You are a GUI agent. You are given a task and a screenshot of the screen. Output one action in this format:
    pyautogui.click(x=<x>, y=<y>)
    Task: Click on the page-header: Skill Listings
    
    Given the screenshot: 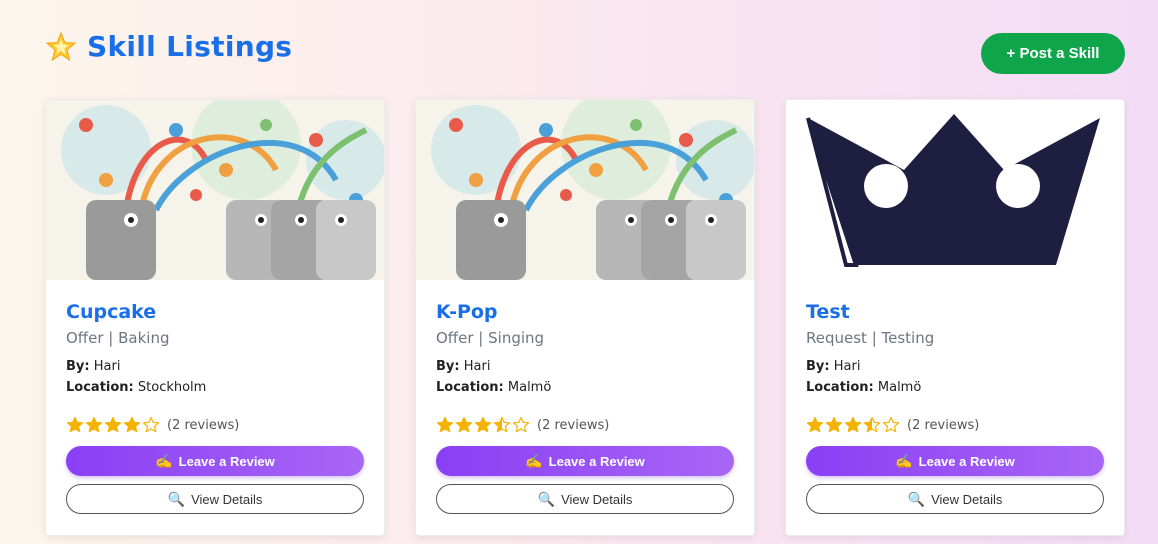 What is the action you would take?
    pyautogui.click(x=168, y=46)
    